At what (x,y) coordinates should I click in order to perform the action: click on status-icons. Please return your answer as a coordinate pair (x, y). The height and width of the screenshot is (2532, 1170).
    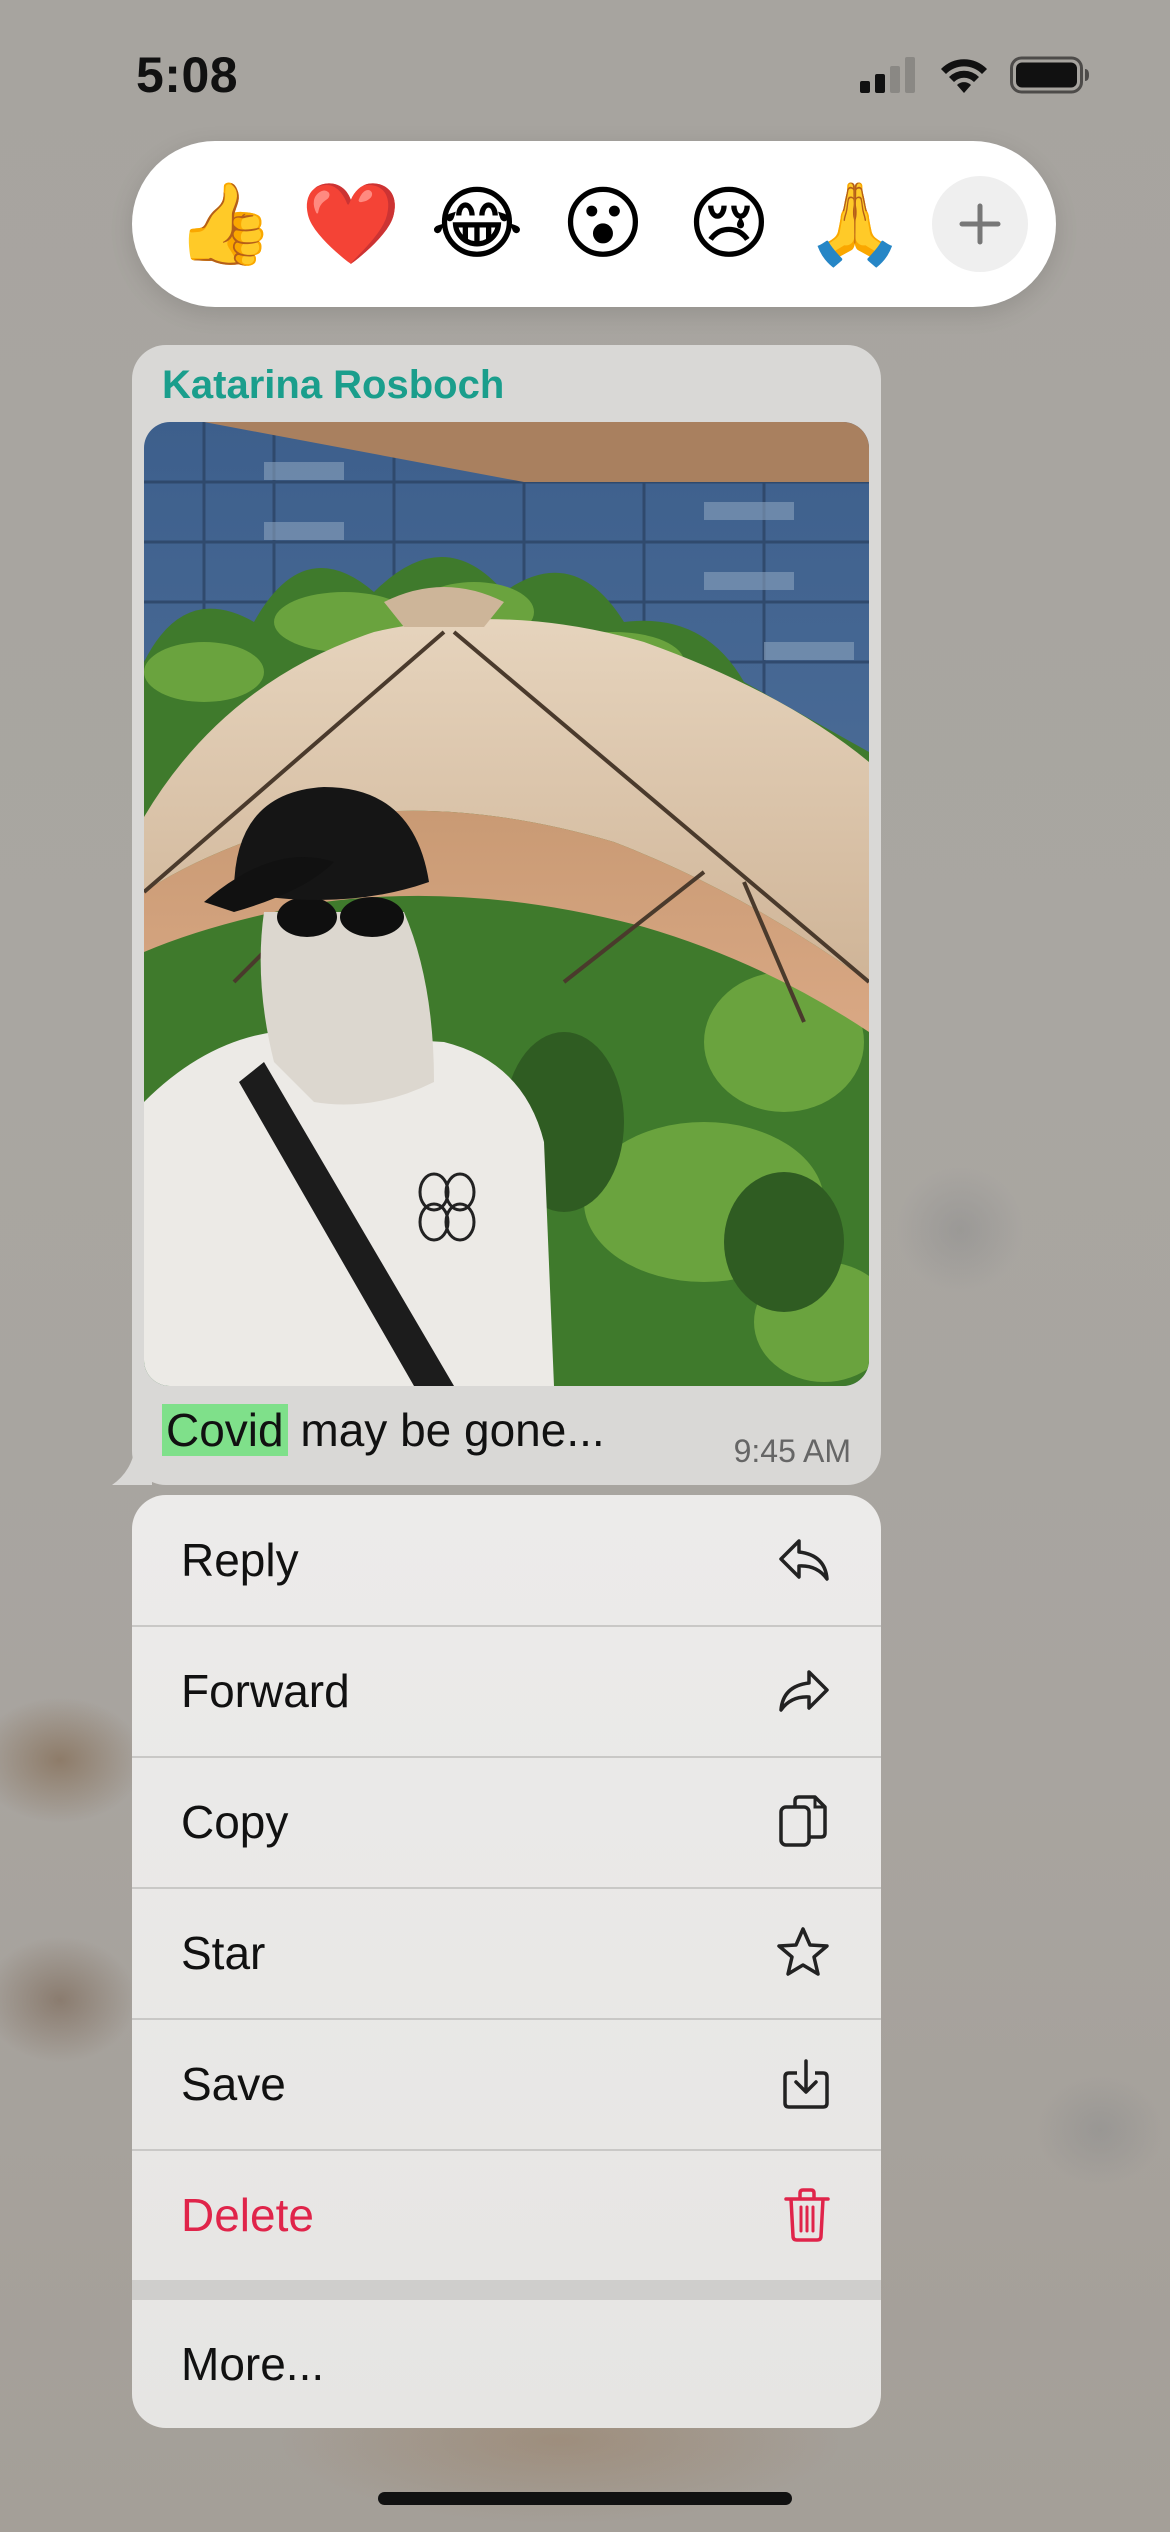
    Looking at the image, I should click on (975, 77).